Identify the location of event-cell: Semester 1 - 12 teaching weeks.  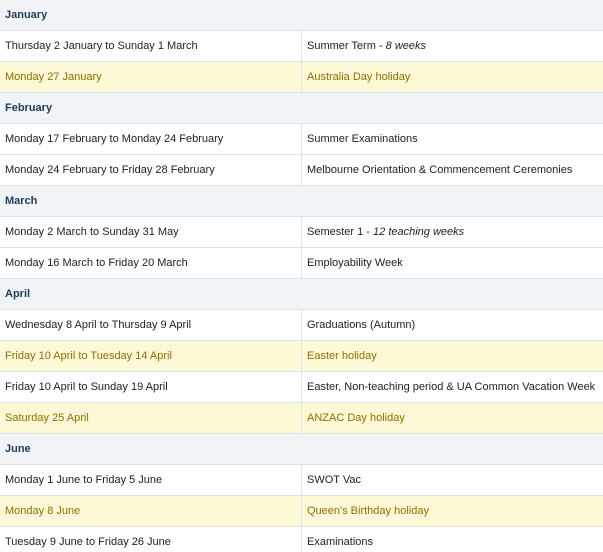
(452, 232).